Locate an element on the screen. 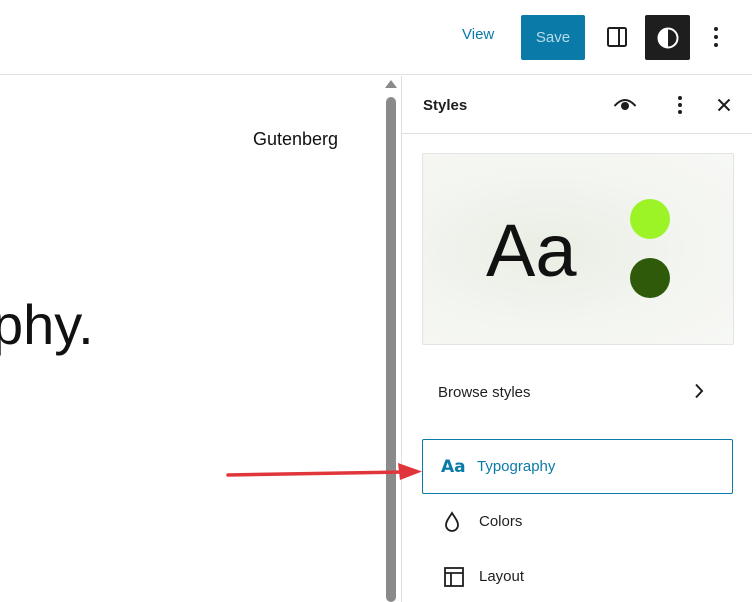 Image resolution: width=752 pixels, height=602 pixels. primary-color-swatch is located at coordinates (650, 219).